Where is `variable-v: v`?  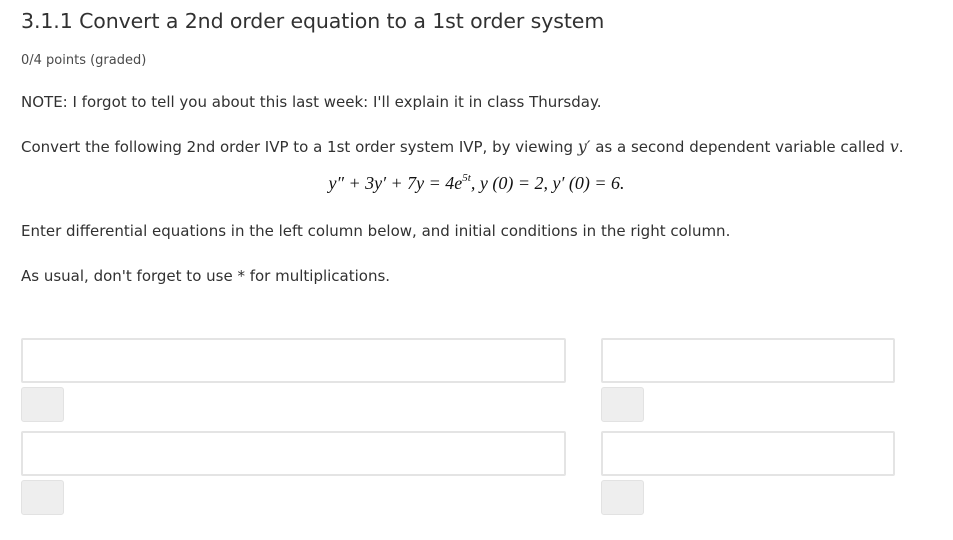 variable-v: v is located at coordinates (894, 146).